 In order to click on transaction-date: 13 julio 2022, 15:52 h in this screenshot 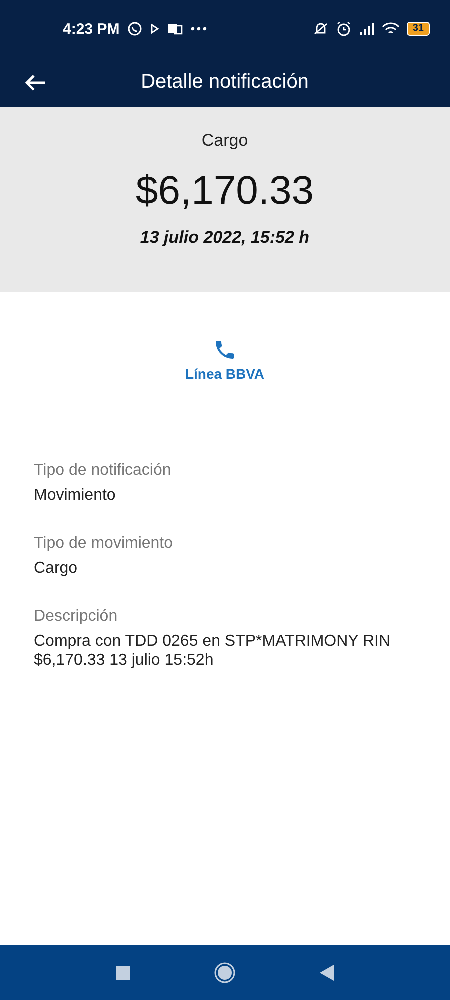, I will do `click(225, 238)`.